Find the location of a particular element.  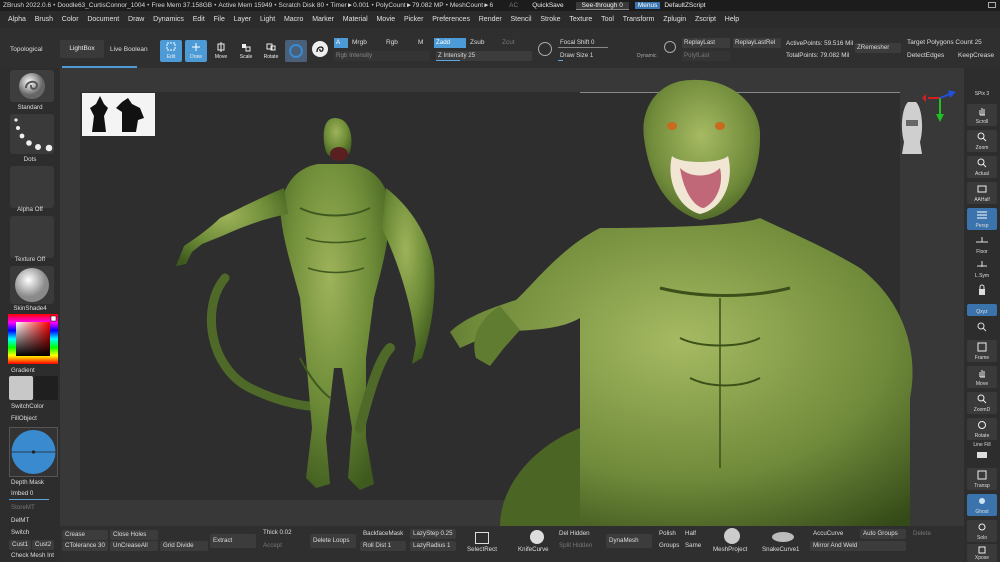

menu-dynamics: Dynamics is located at coordinates (168, 19).